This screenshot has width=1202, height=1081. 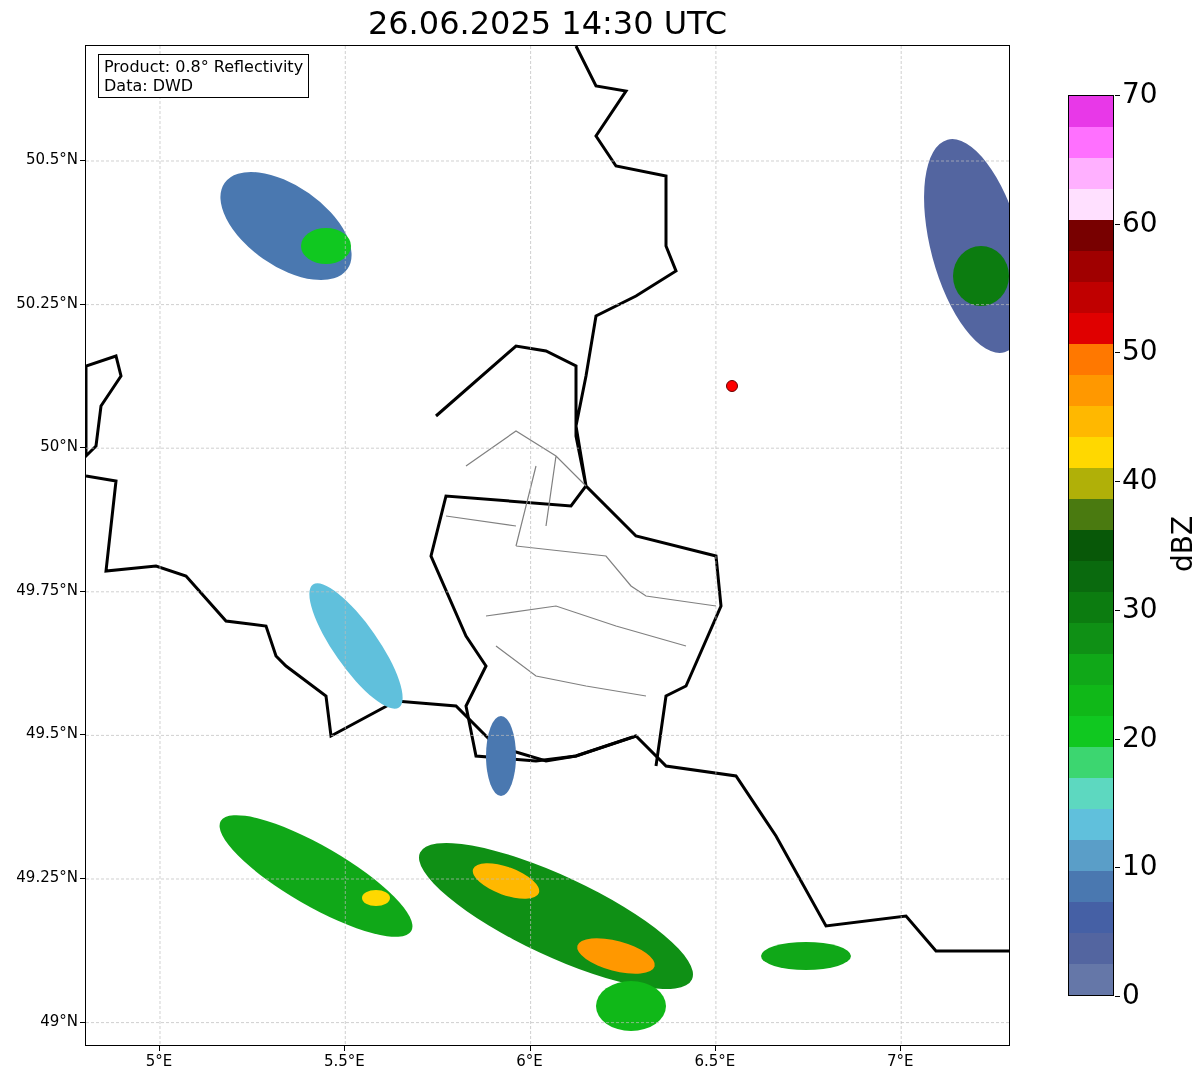 I want to click on colorbar-tick-label: 30, so click(x=1140, y=608).